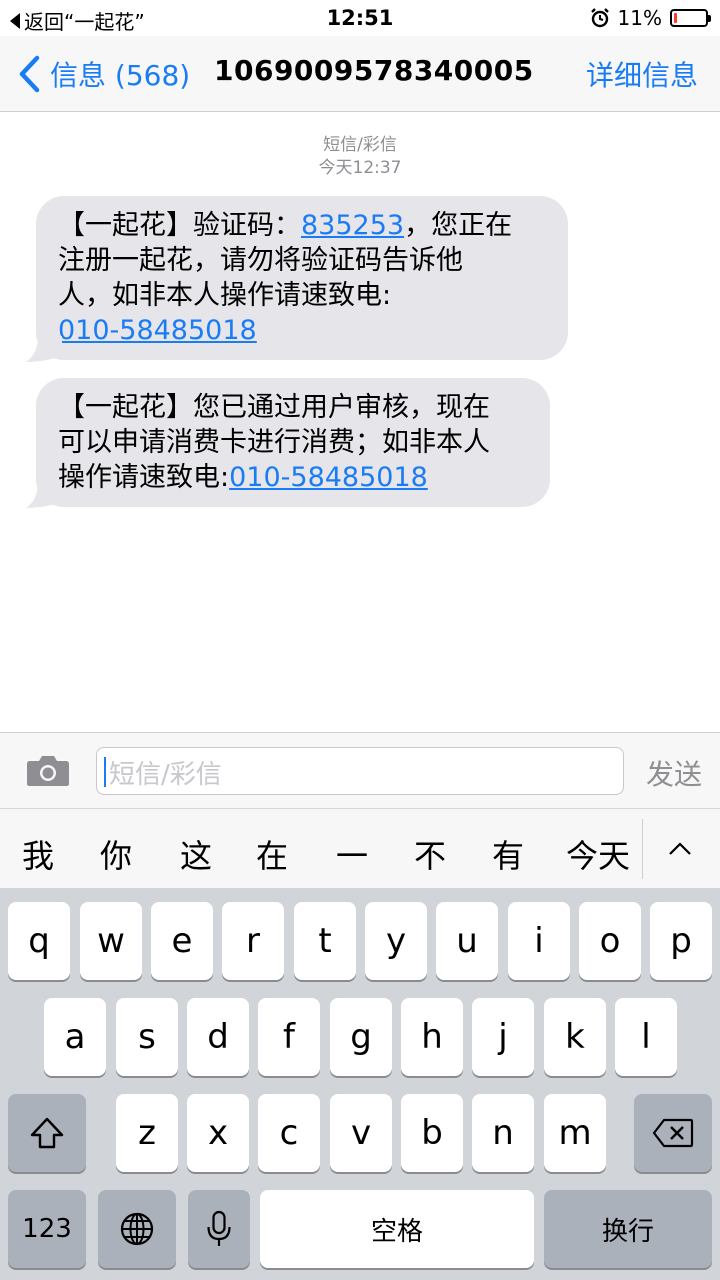 This screenshot has height=1280, width=720. I want to click on message-input: 短信/彩信, so click(360, 771).